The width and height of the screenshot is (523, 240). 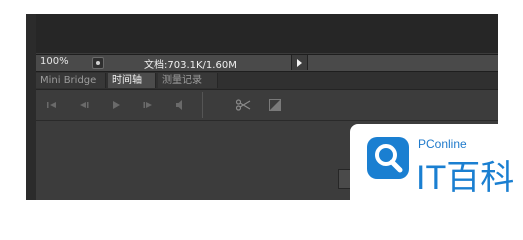 I want to click on document-info: 文档:703.1K/1.60M, so click(x=190, y=65).